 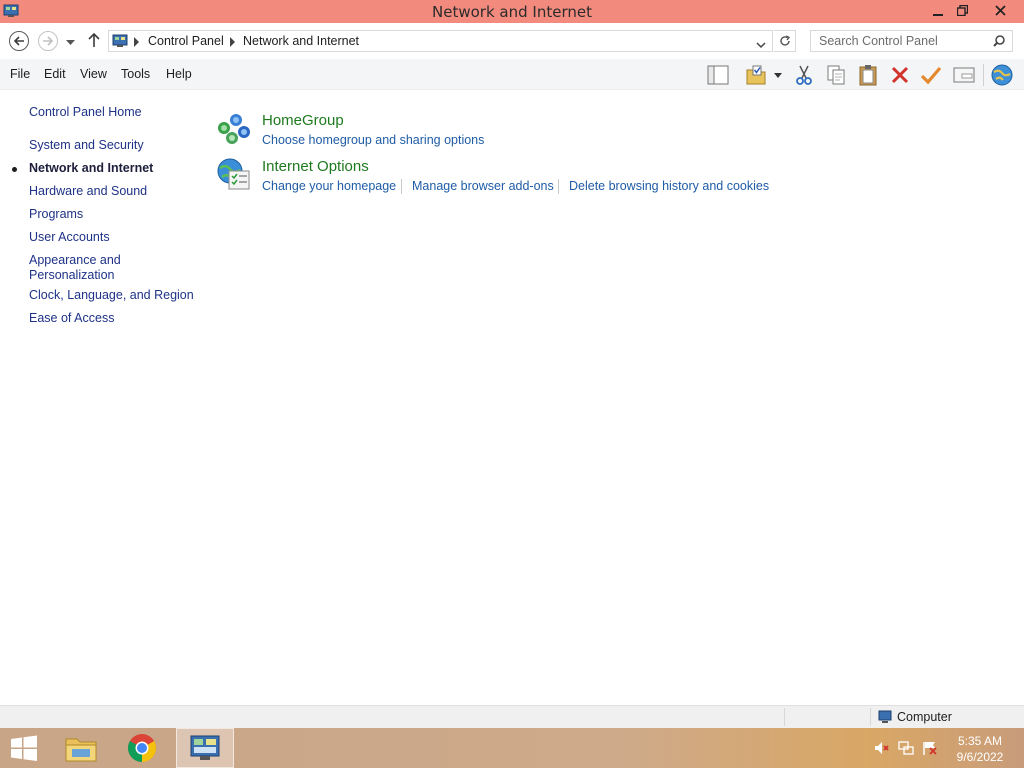 What do you see at coordinates (71, 275) in the screenshot?
I see `nav-appearance-line-2: Personalization` at bounding box center [71, 275].